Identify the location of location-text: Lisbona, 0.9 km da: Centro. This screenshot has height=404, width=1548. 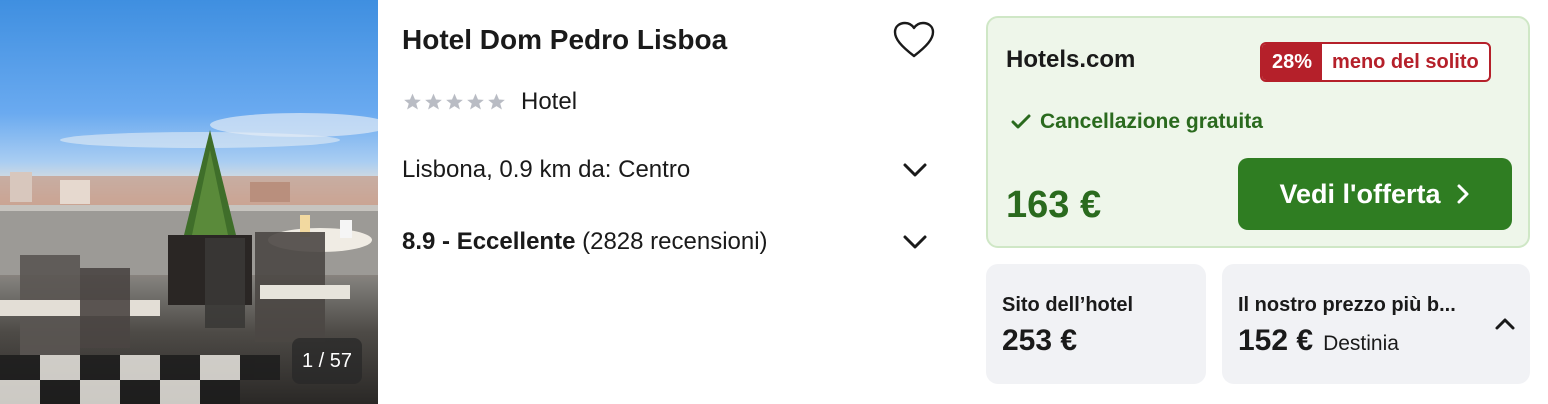
(546, 169).